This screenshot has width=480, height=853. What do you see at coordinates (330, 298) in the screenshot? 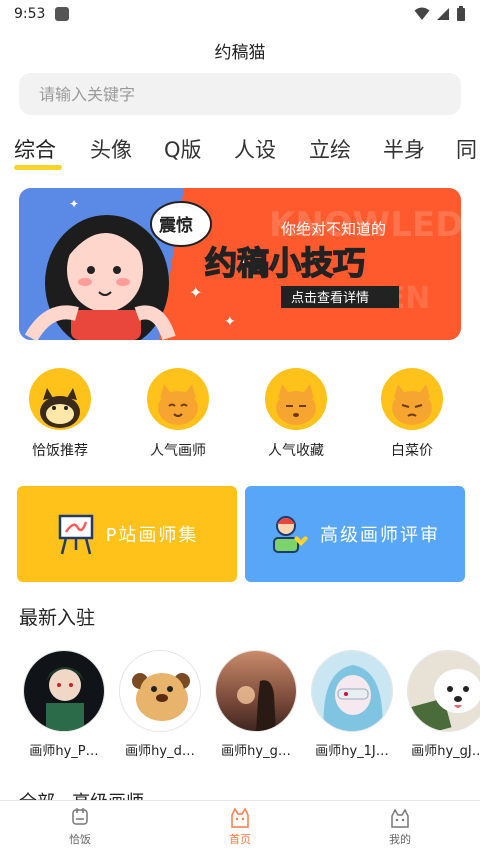
I see `banner-cta: 点击查看详情` at bounding box center [330, 298].